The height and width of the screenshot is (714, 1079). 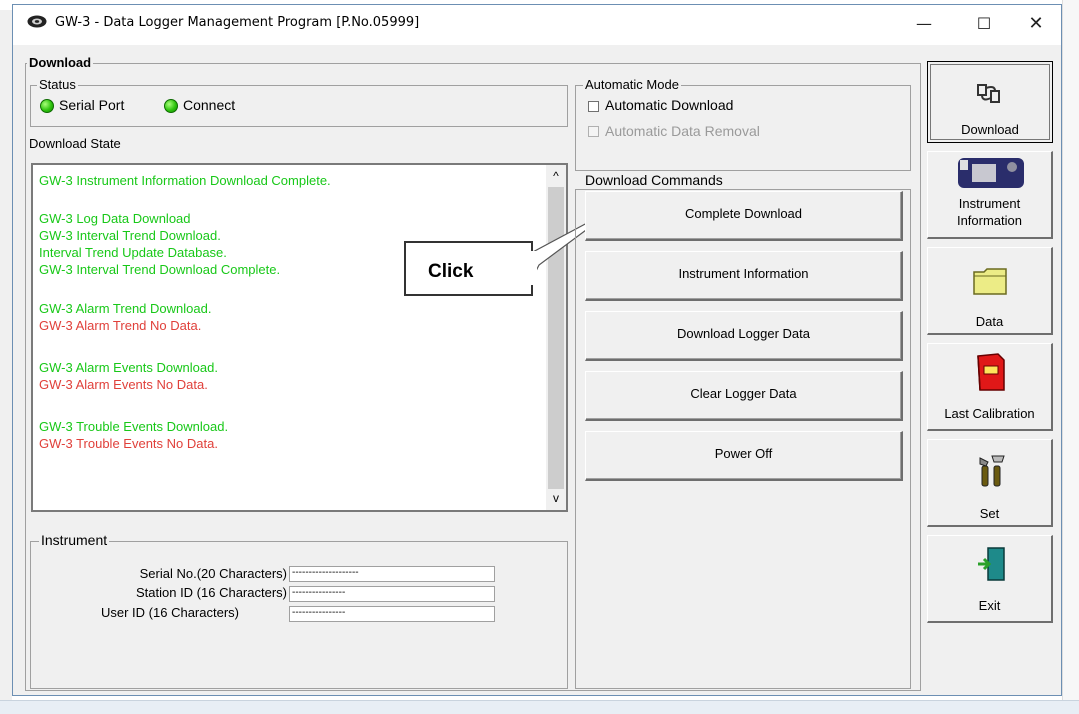 I want to click on log-line: GW-3 Interval Trend Download., so click(x=130, y=235).